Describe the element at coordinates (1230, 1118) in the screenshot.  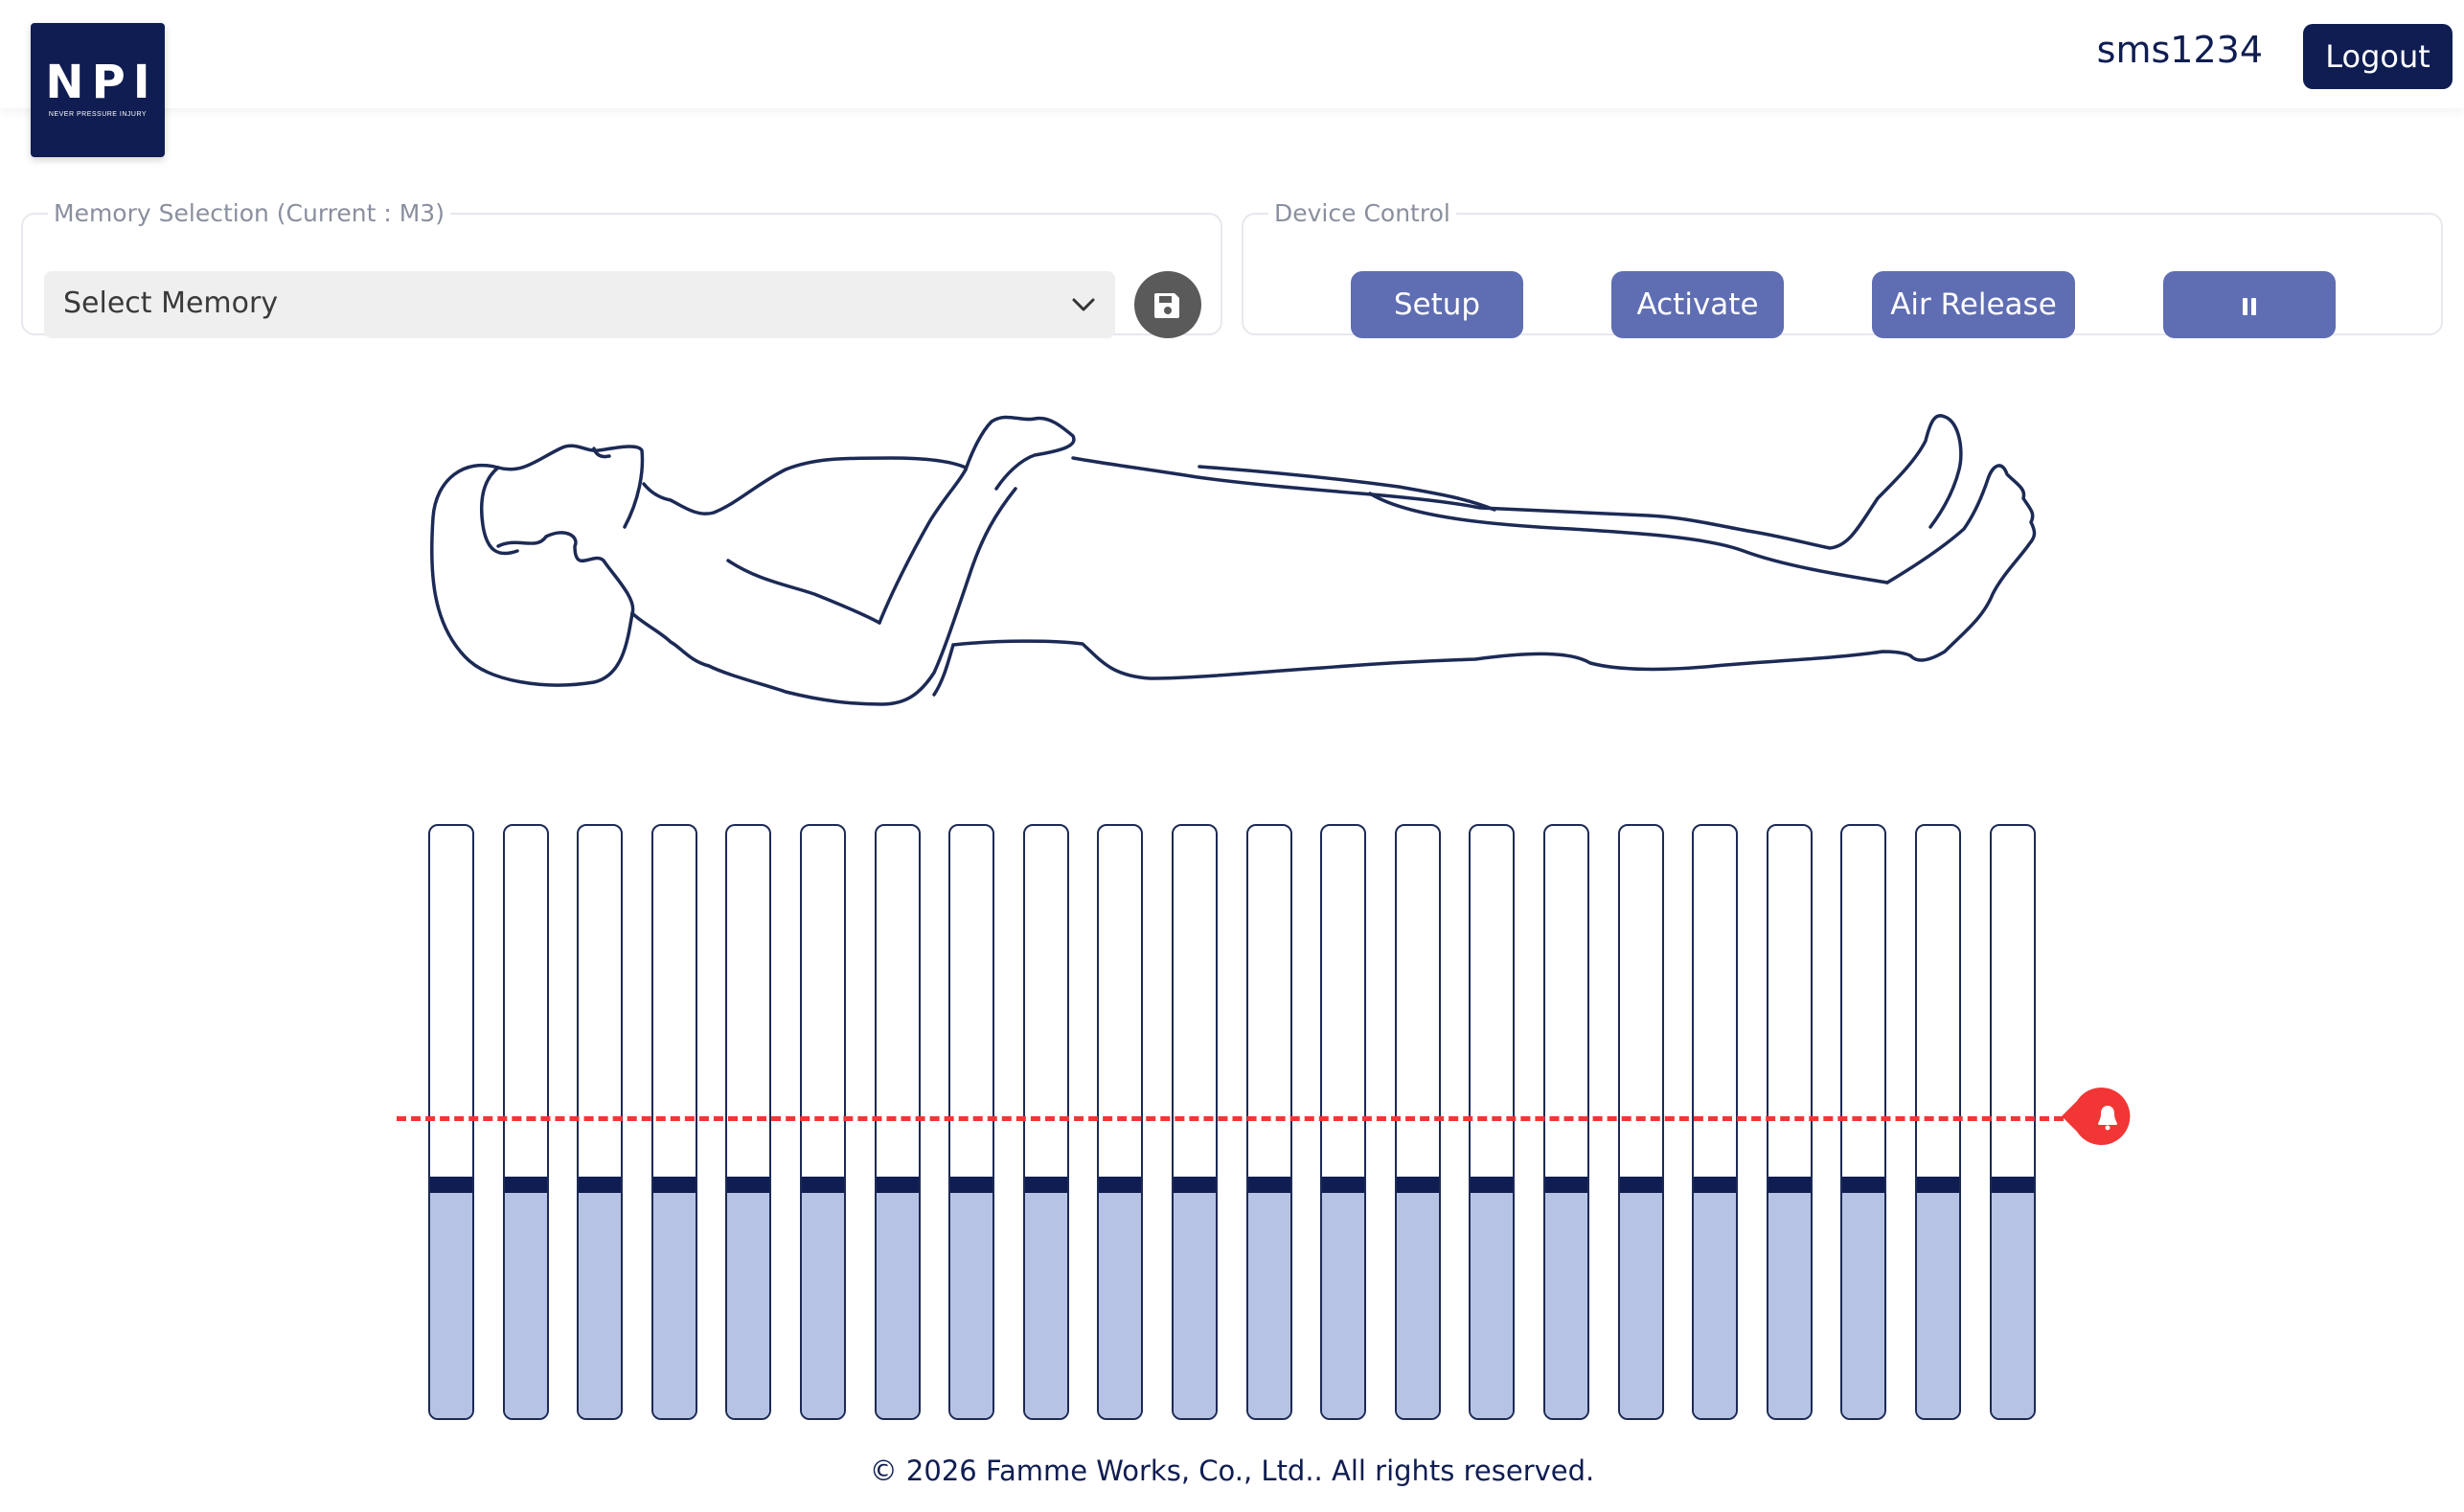
I see `alarm-threshold-line` at that location.